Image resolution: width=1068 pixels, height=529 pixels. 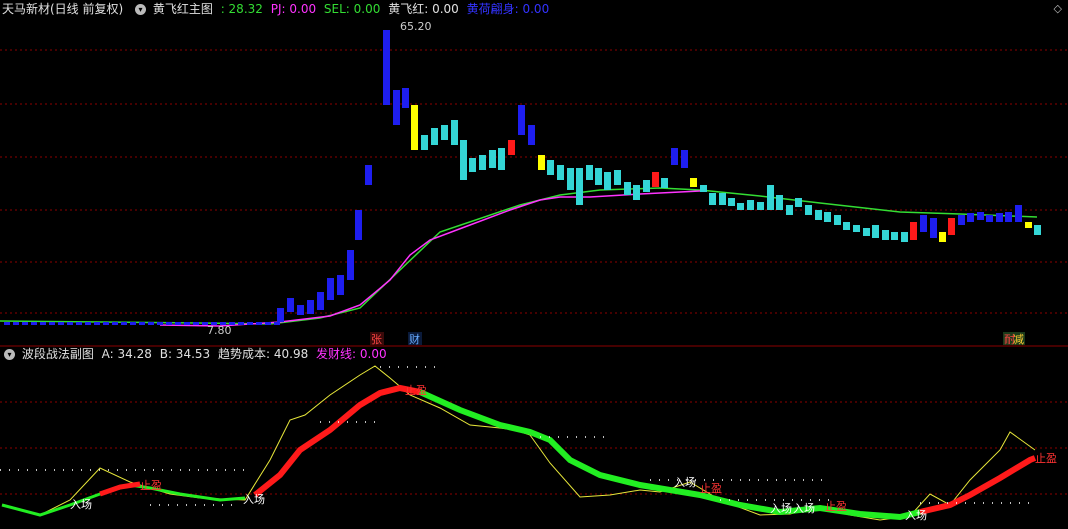 What do you see at coordinates (423, 9) in the screenshot?
I see `hfh-label: 黄飞红: 0.00` at bounding box center [423, 9].